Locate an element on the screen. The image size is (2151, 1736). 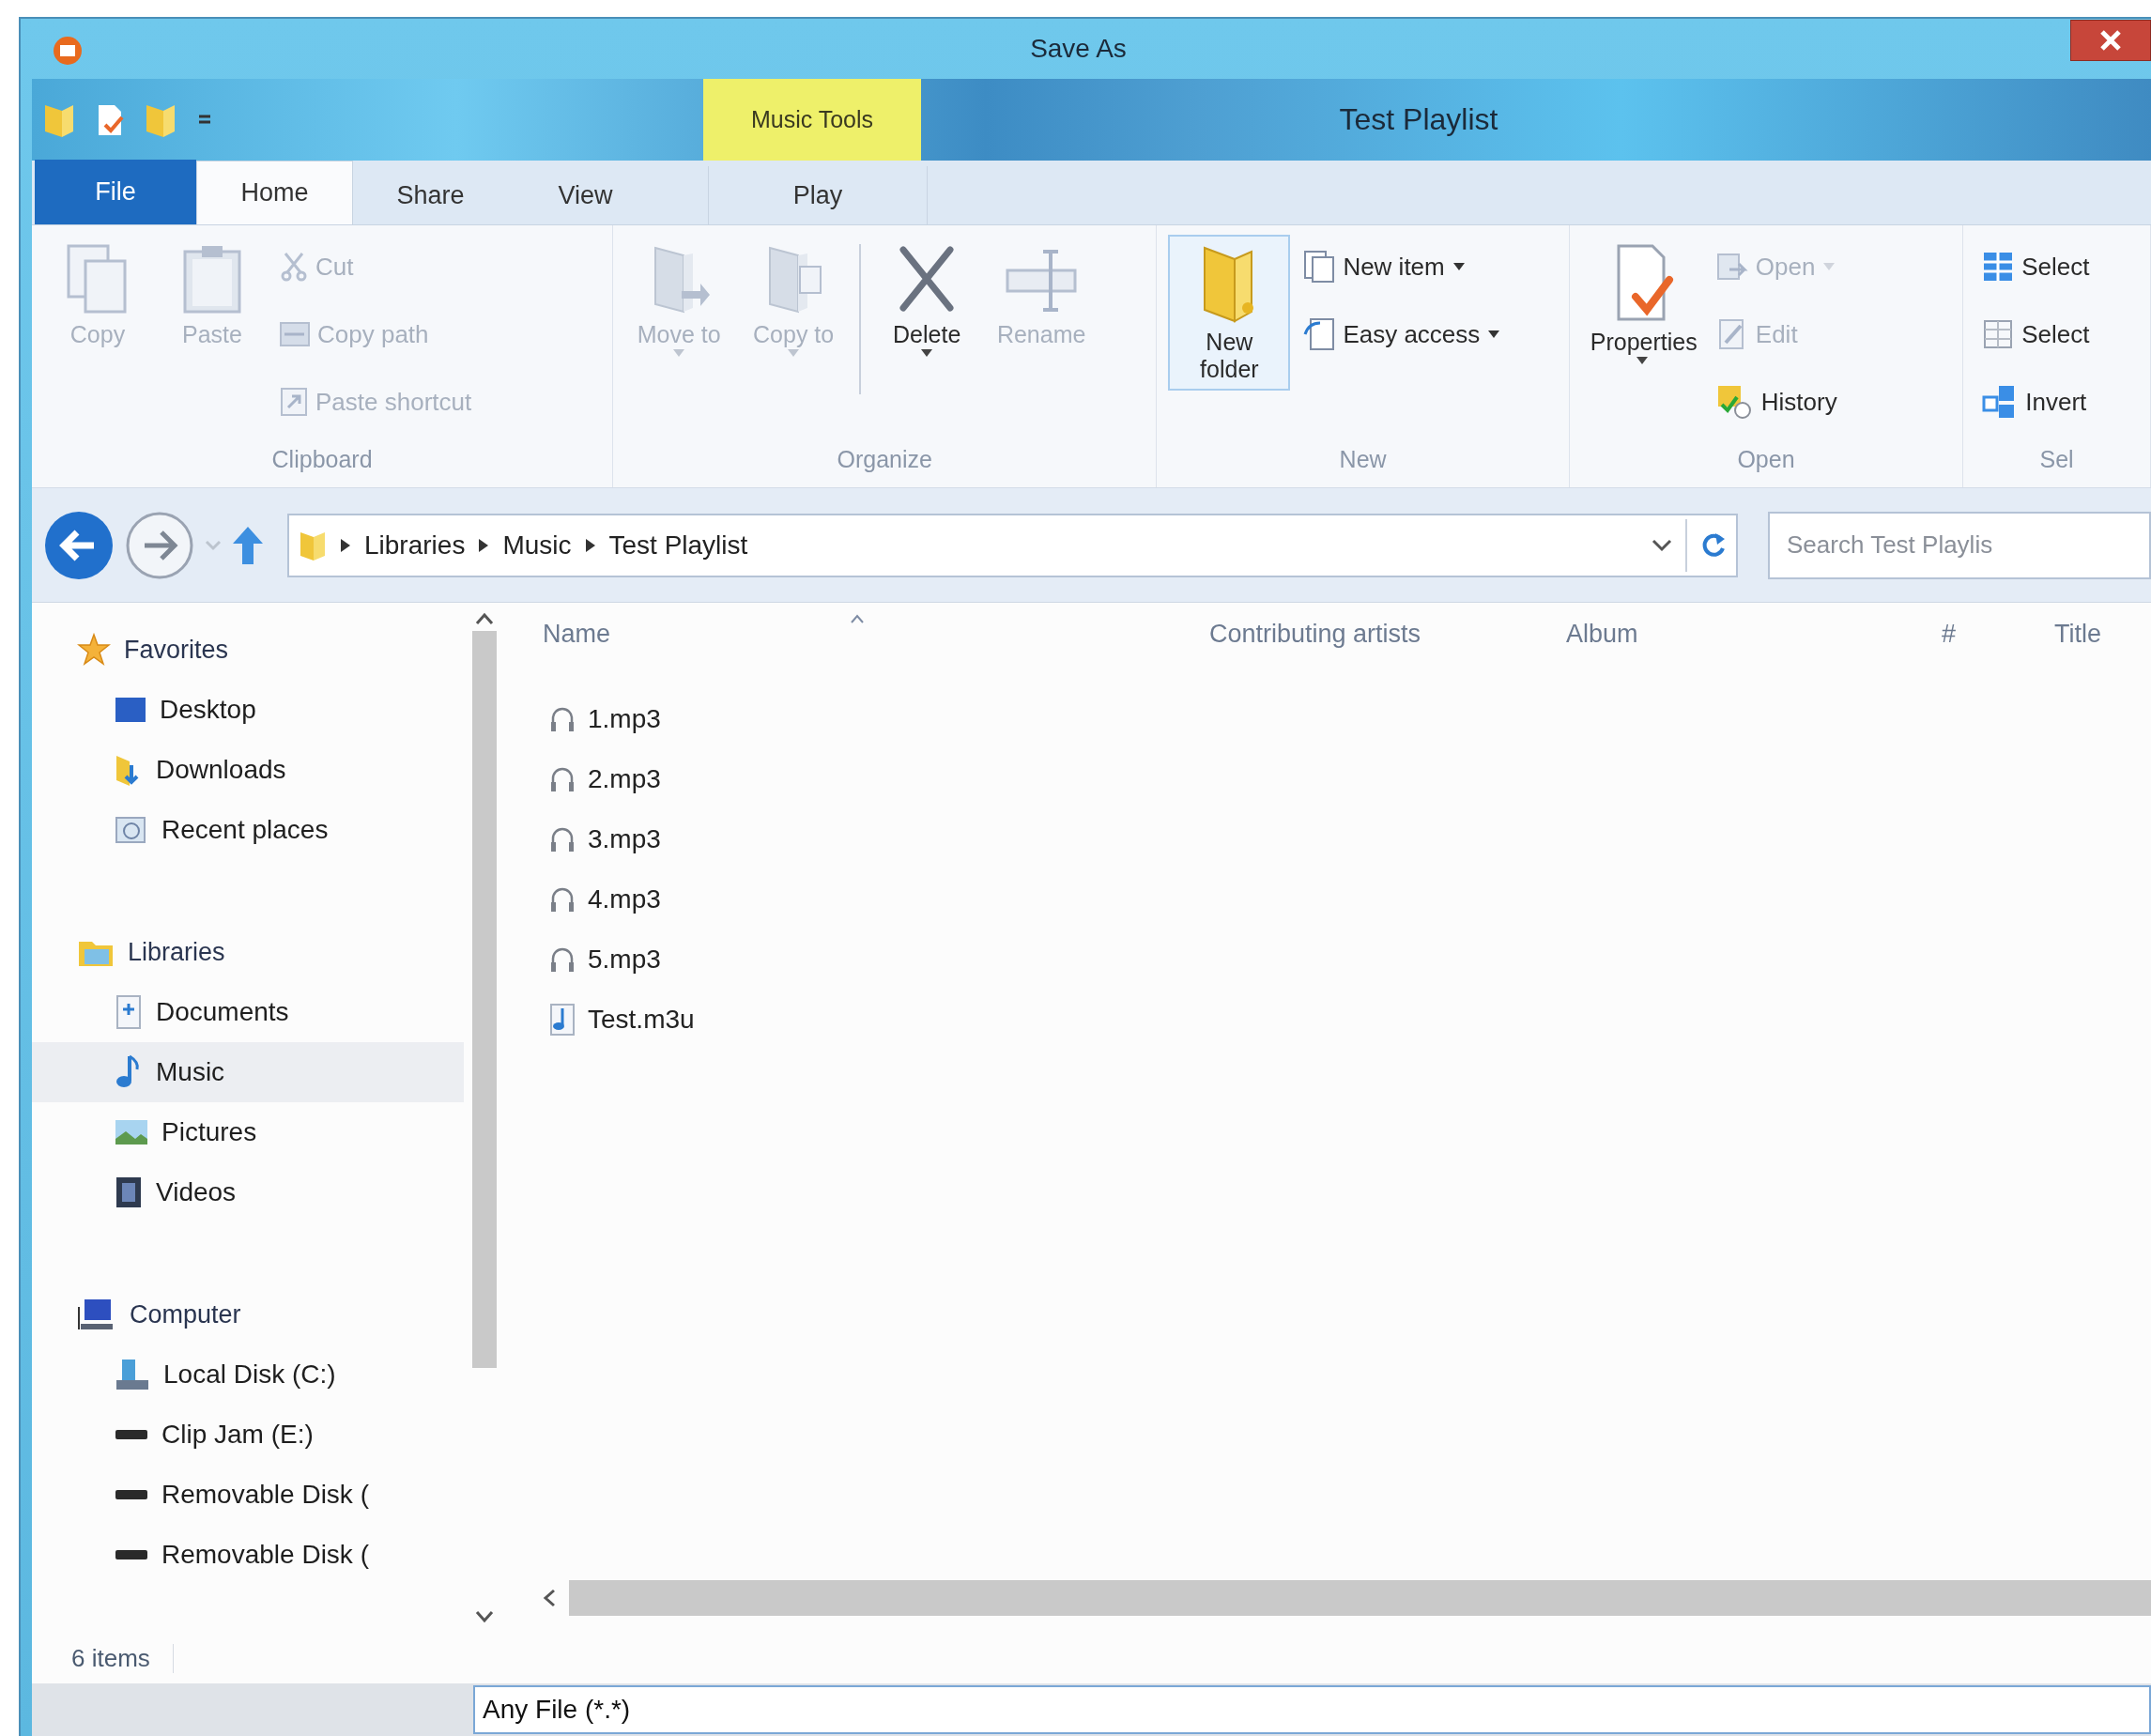
scroll-down-icon is located at coordinates (485, 1616).